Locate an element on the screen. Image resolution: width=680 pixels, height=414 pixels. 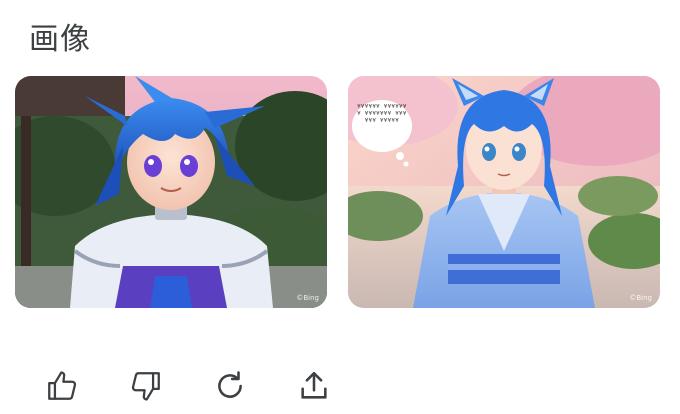
thumbs-down-icon is located at coordinates (145, 386).